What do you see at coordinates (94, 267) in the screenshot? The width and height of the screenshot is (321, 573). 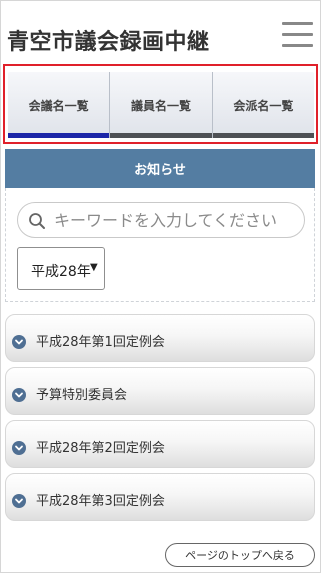 I see `chevron-down-icon: ▼` at bounding box center [94, 267].